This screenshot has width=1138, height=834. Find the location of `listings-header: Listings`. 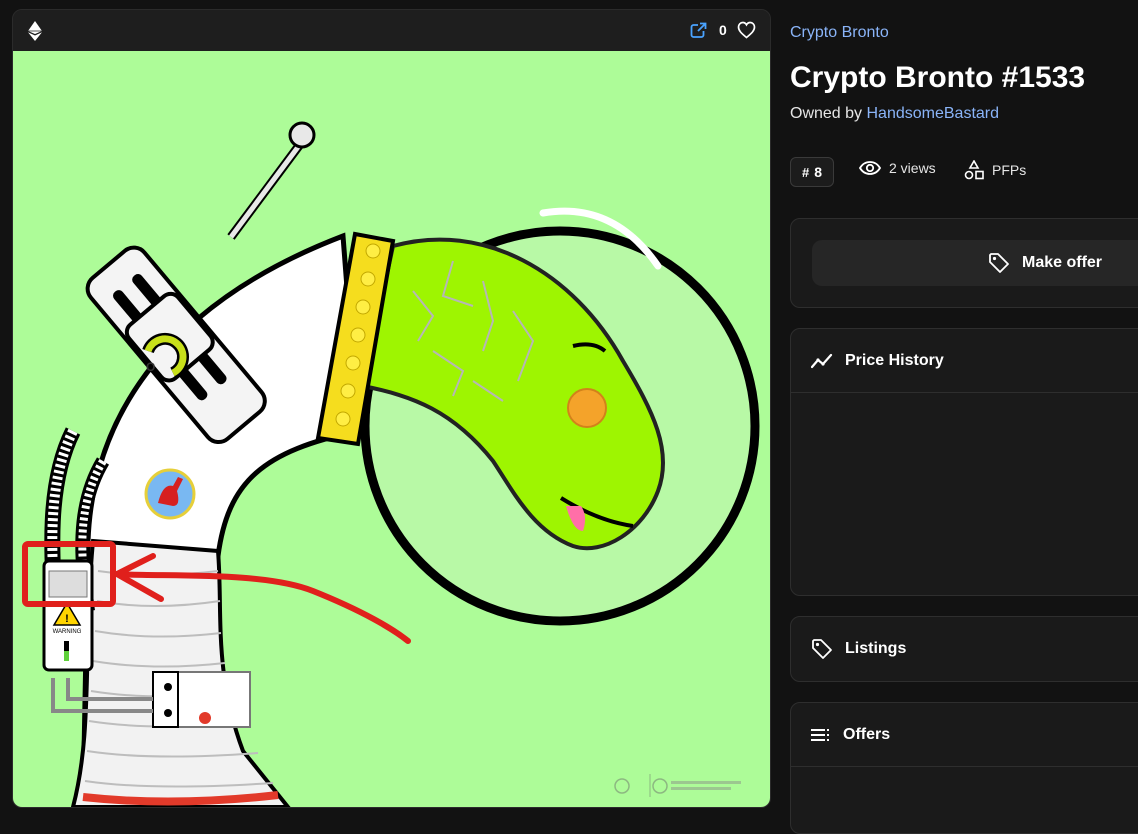

listings-header: Listings is located at coordinates (964, 649).